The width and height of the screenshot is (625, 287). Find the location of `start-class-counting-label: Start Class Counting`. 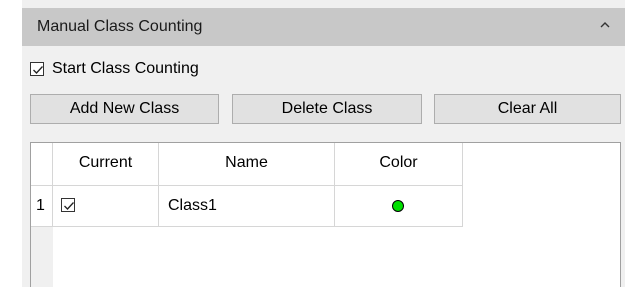

start-class-counting-label: Start Class Counting is located at coordinates (125, 68).